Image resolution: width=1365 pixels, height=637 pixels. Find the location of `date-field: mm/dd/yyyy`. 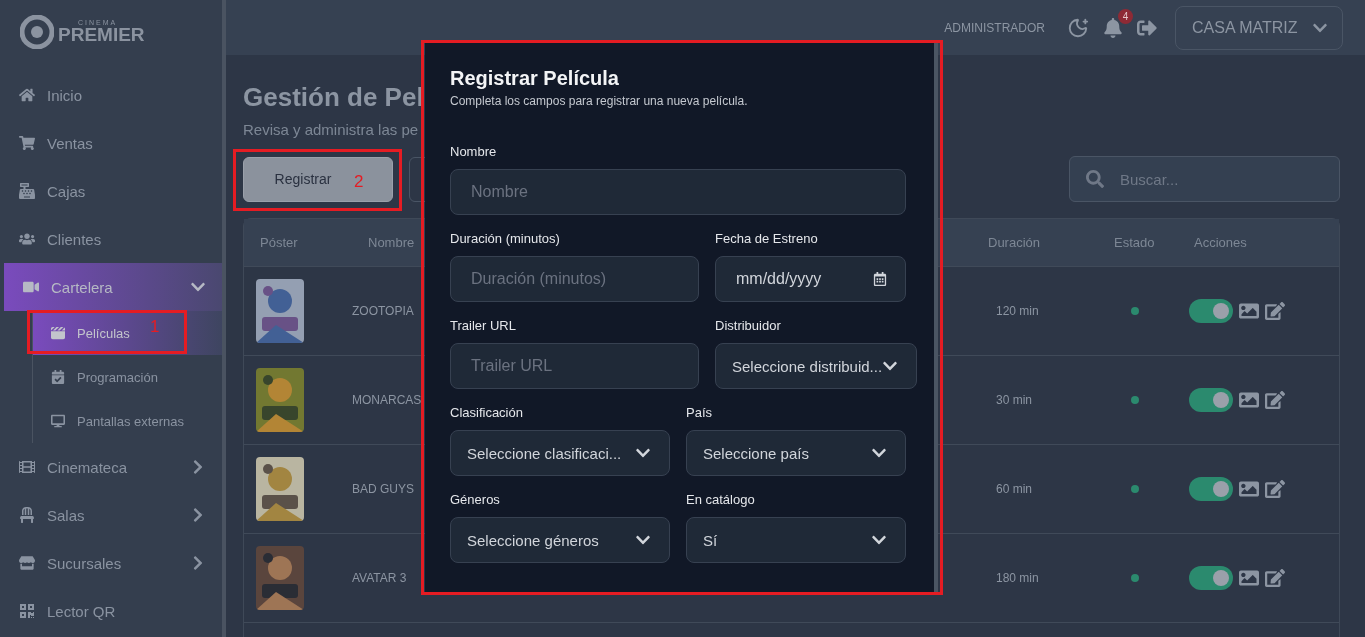

date-field: mm/dd/yyyy is located at coordinates (810, 279).